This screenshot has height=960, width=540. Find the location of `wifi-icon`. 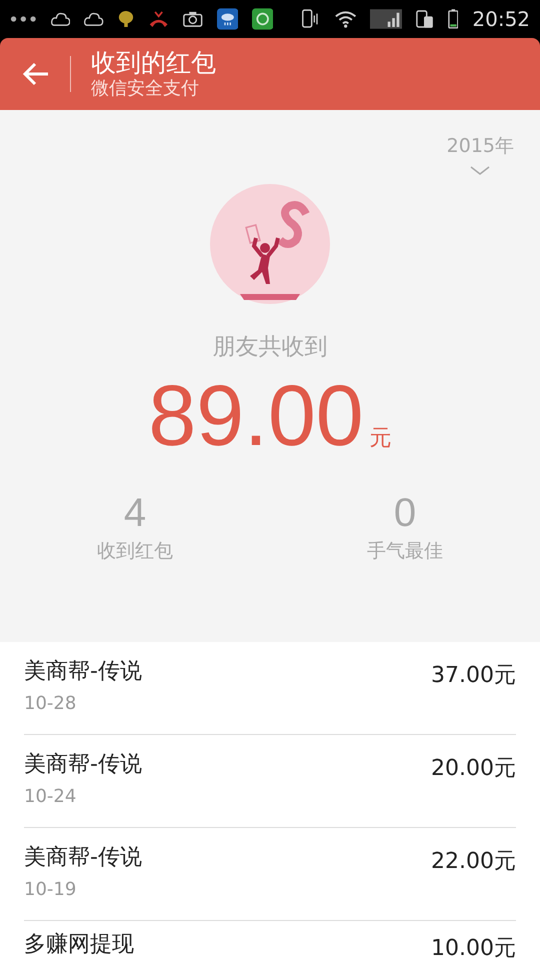

wifi-icon is located at coordinates (345, 19).